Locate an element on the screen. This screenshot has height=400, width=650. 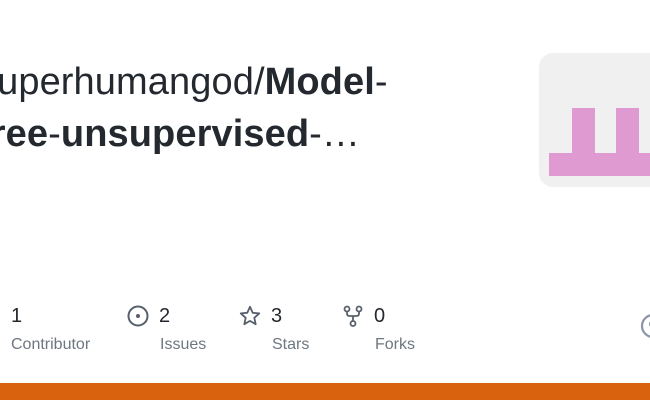
issues-label: Issues is located at coordinates (183, 344).